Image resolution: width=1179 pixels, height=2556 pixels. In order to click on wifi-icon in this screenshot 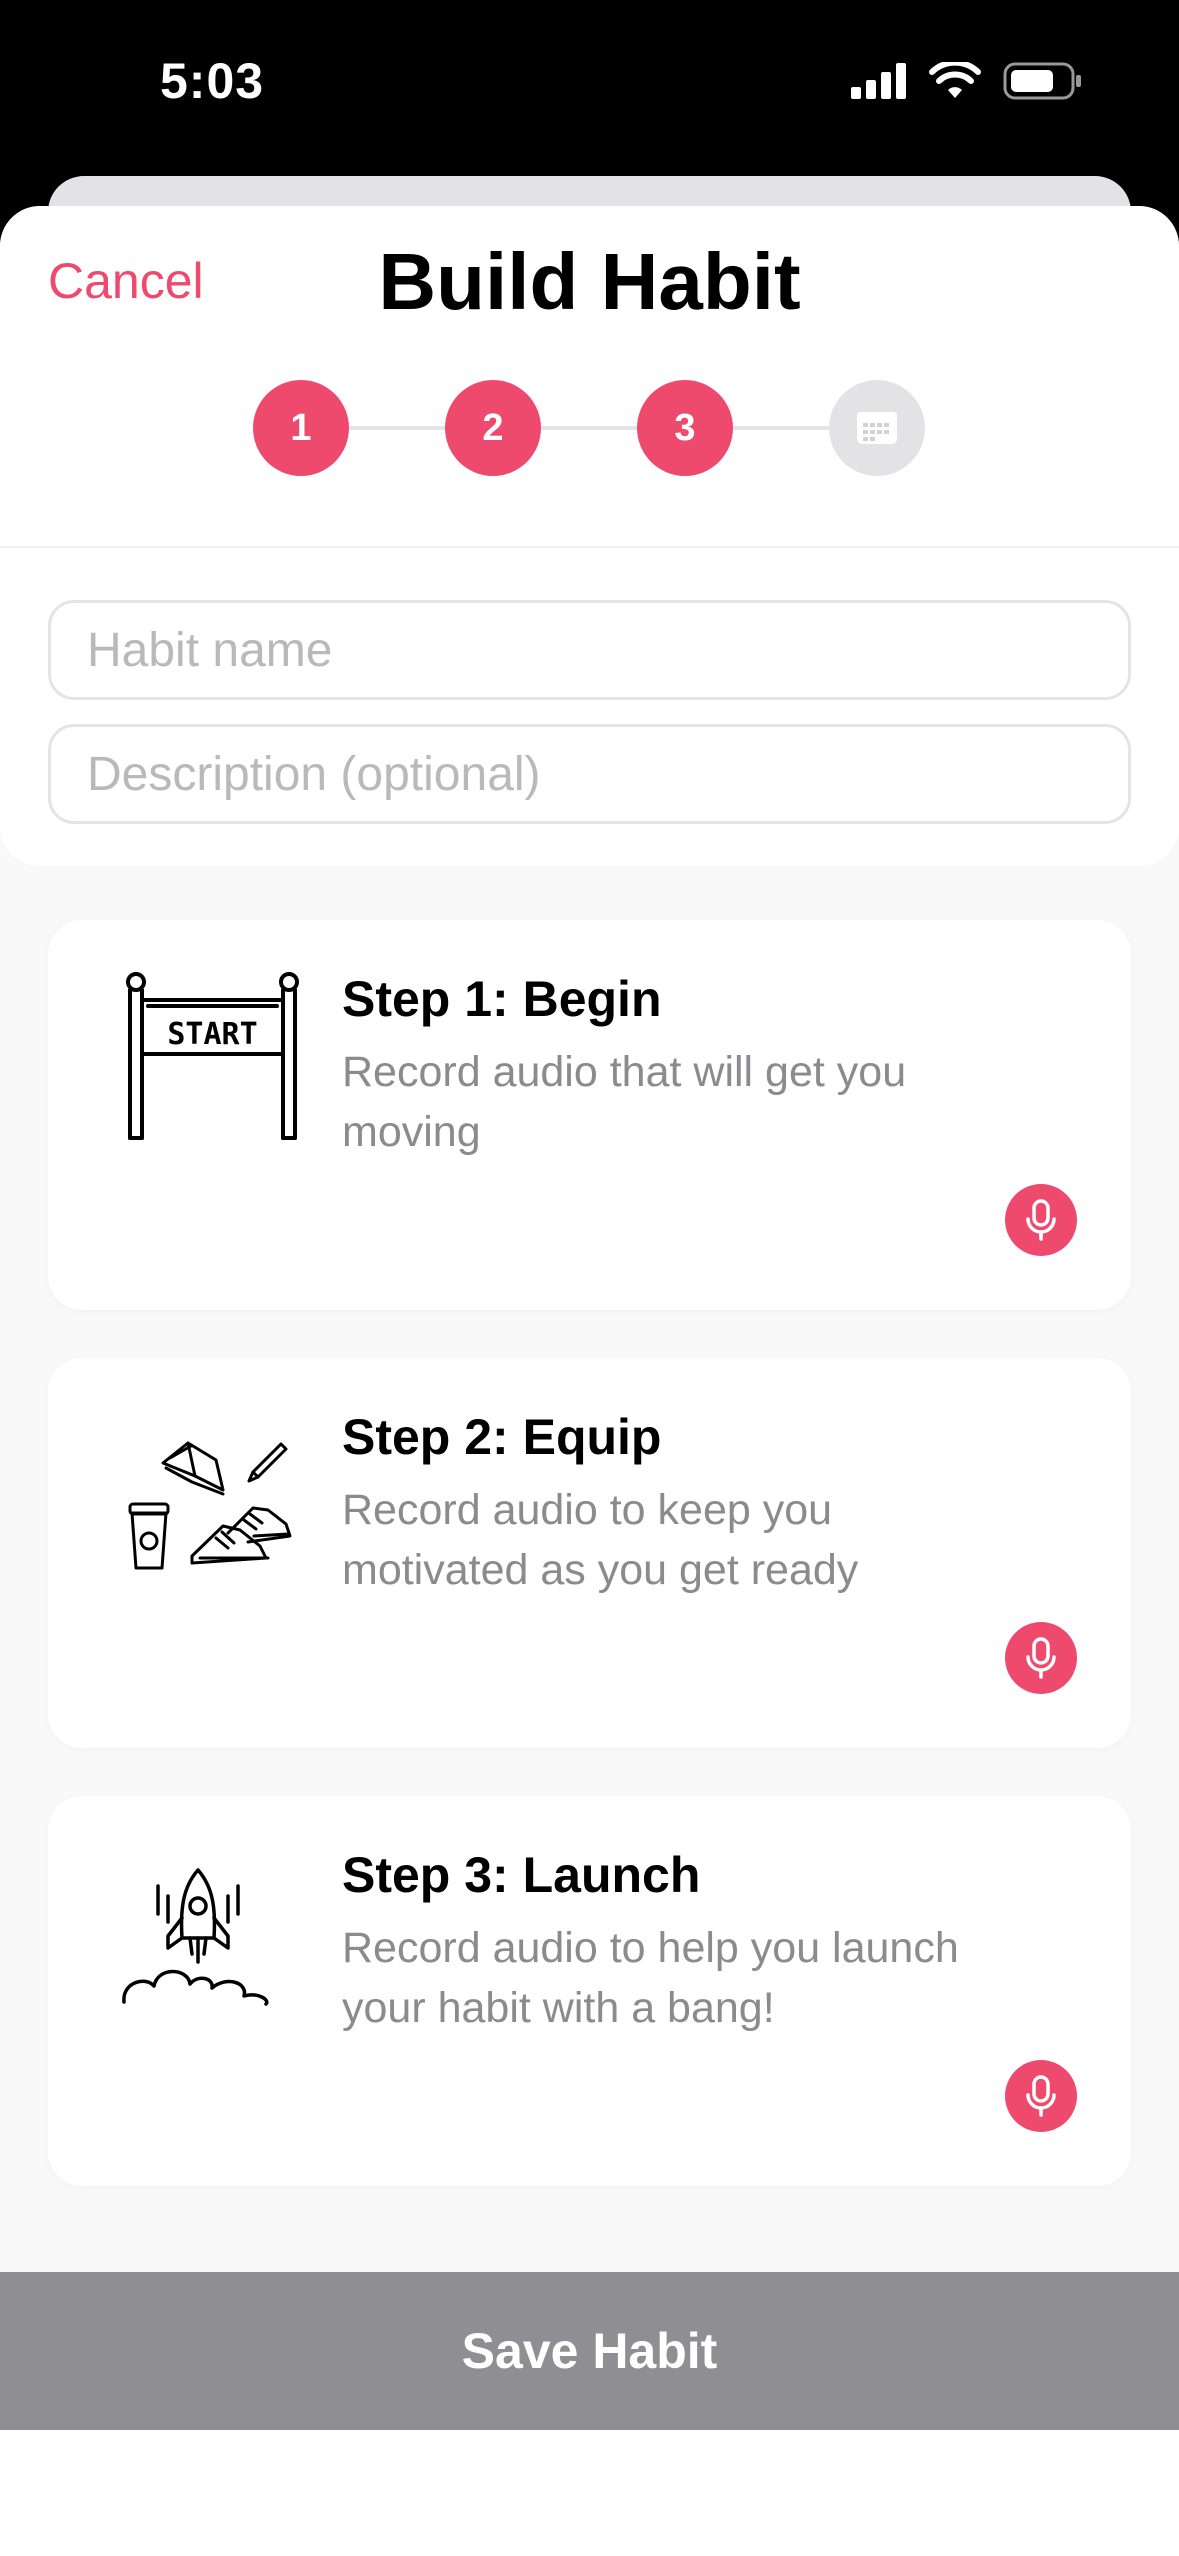, I will do `click(955, 80)`.